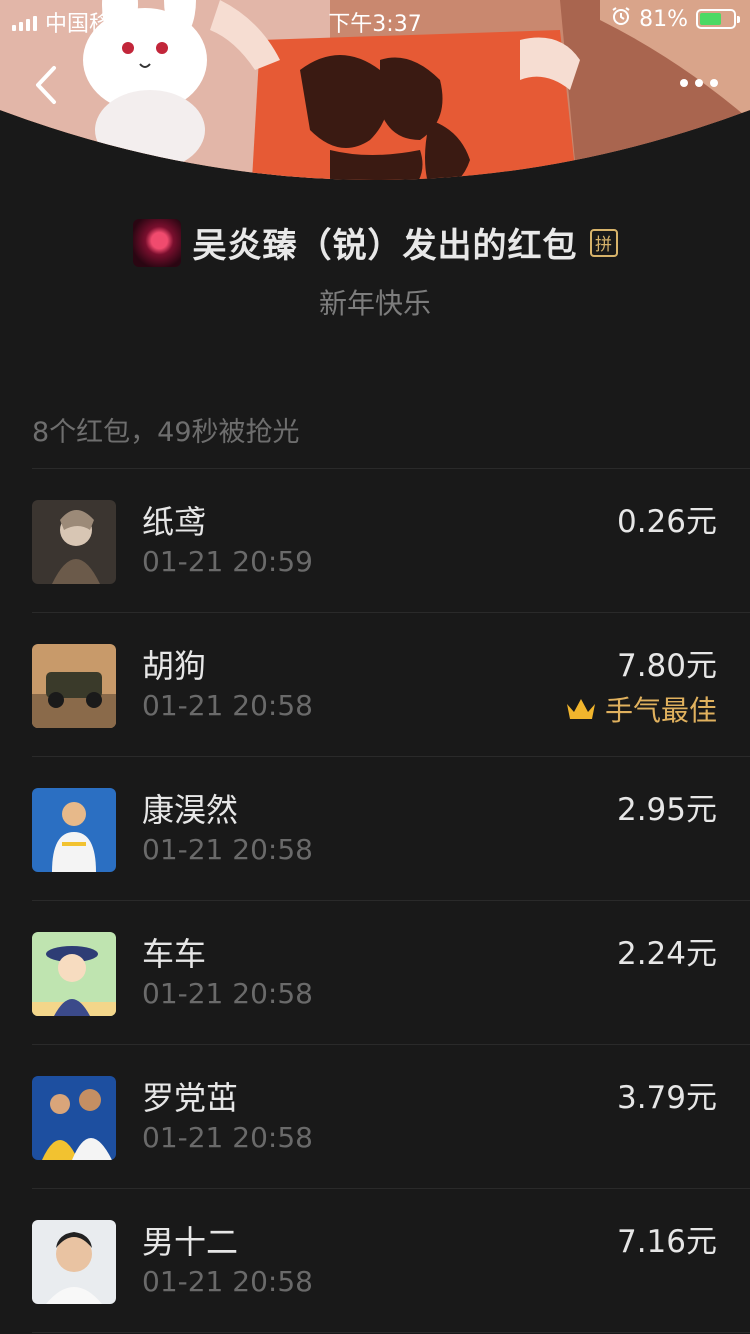 This screenshot has width=750, height=1334. I want to click on packet-wish: 新年快乐, so click(374, 303).